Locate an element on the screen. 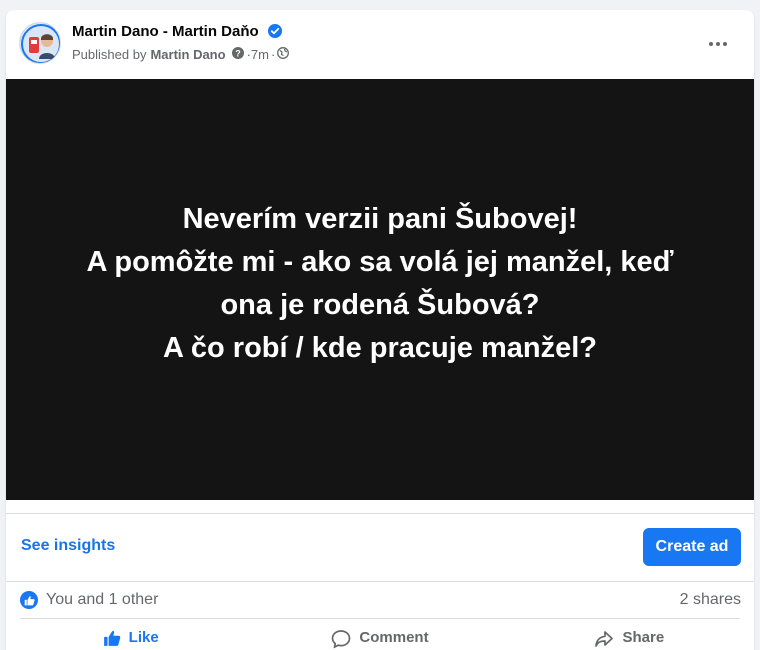 The height and width of the screenshot is (650, 760). avatar-image is located at coordinates (40, 43).